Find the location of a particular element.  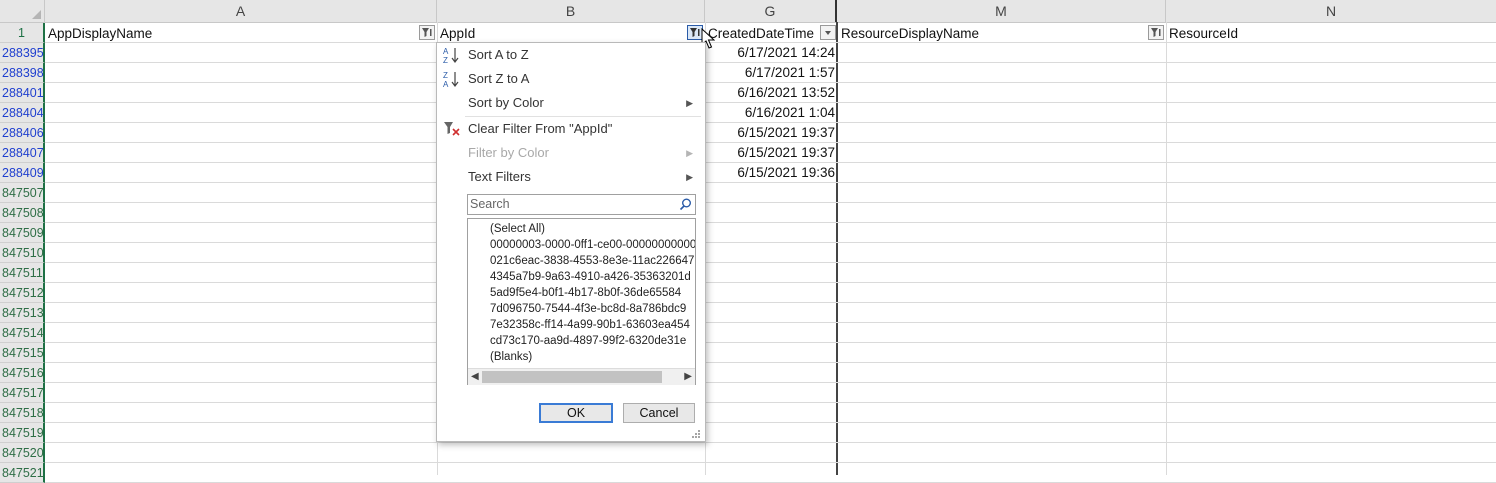

row-number: 847507 is located at coordinates (22, 193).